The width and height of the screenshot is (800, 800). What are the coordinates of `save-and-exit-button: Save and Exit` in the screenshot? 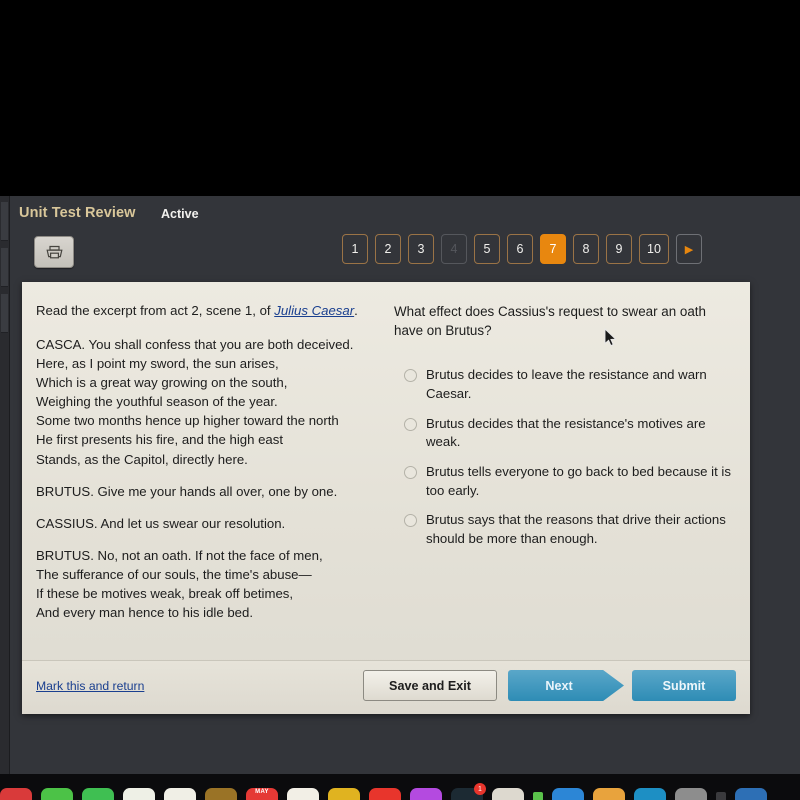 It's located at (430, 685).